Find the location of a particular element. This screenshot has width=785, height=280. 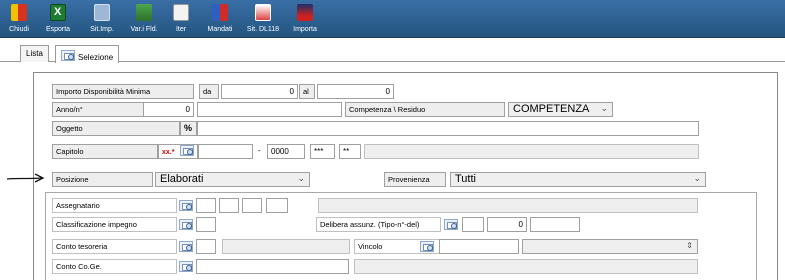

vincolo-lookup-icon is located at coordinates (427, 246).